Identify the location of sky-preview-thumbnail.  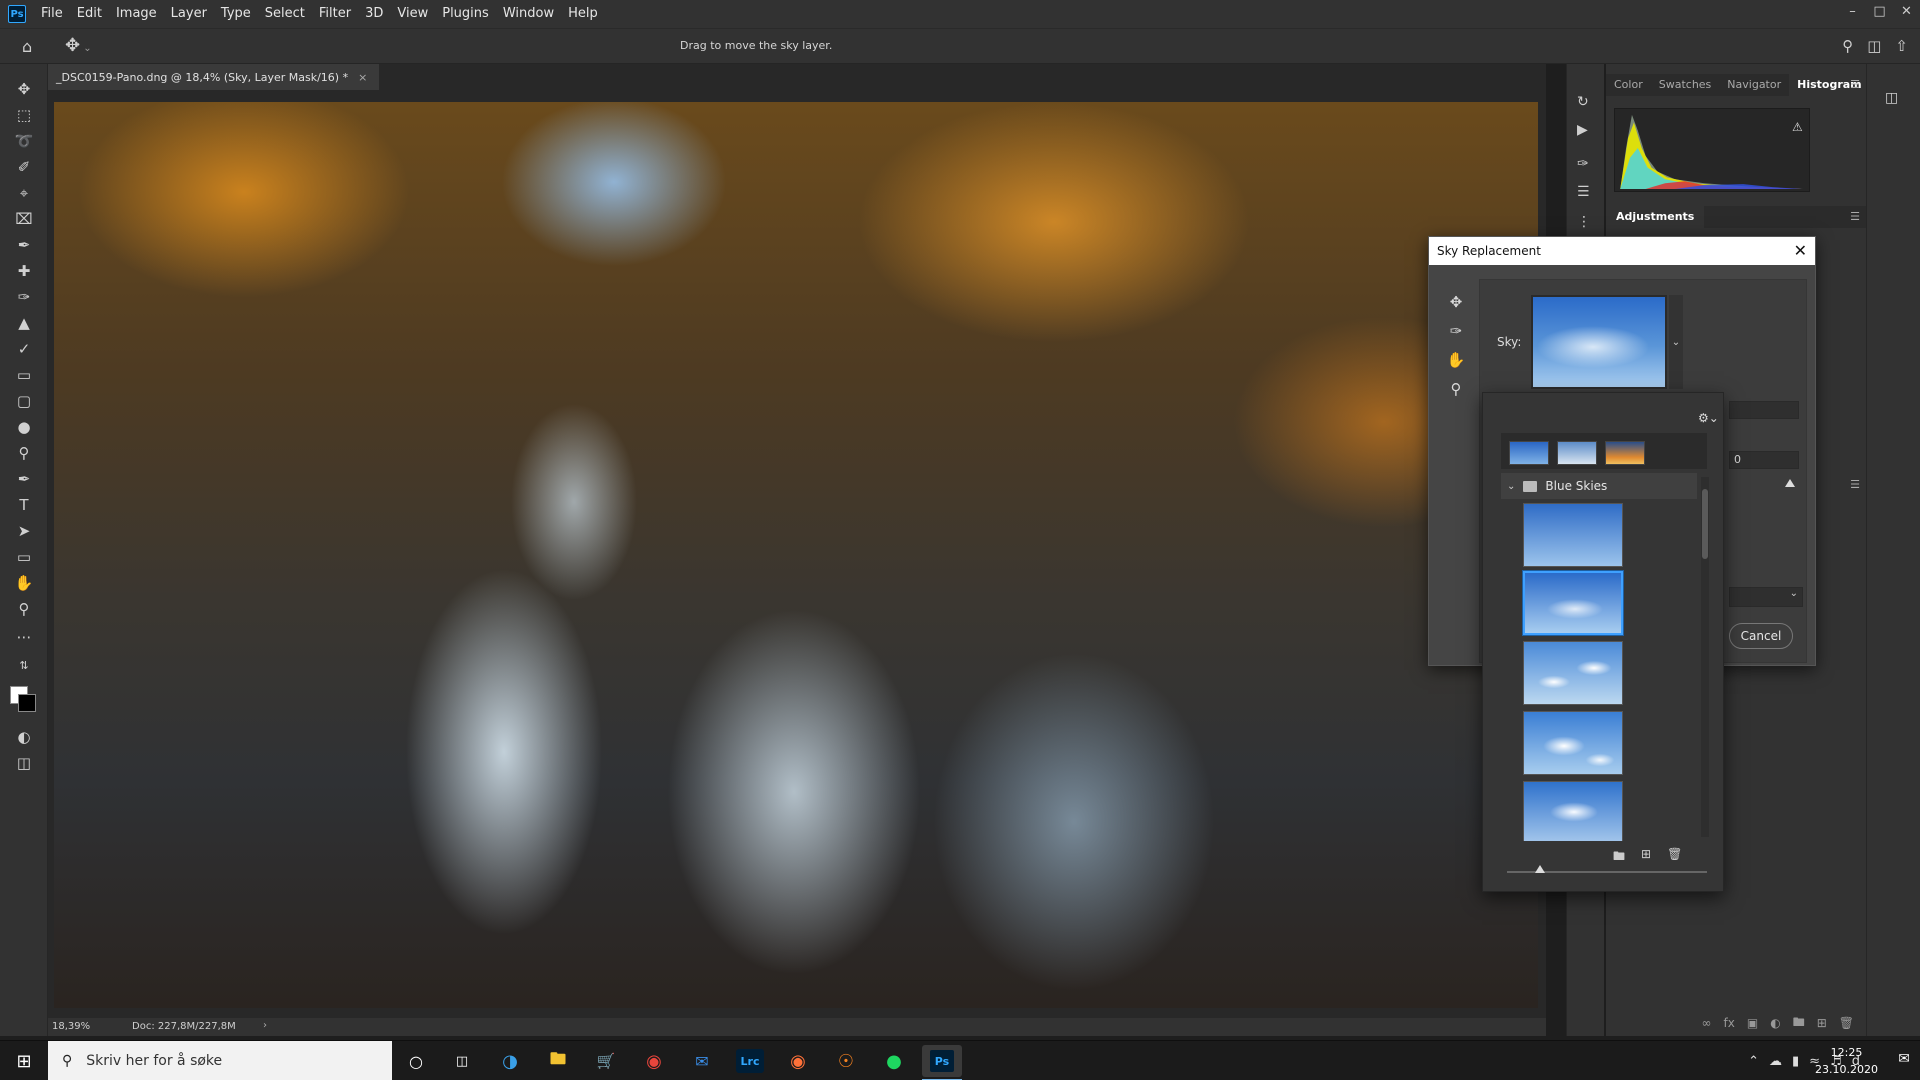
(1599, 342).